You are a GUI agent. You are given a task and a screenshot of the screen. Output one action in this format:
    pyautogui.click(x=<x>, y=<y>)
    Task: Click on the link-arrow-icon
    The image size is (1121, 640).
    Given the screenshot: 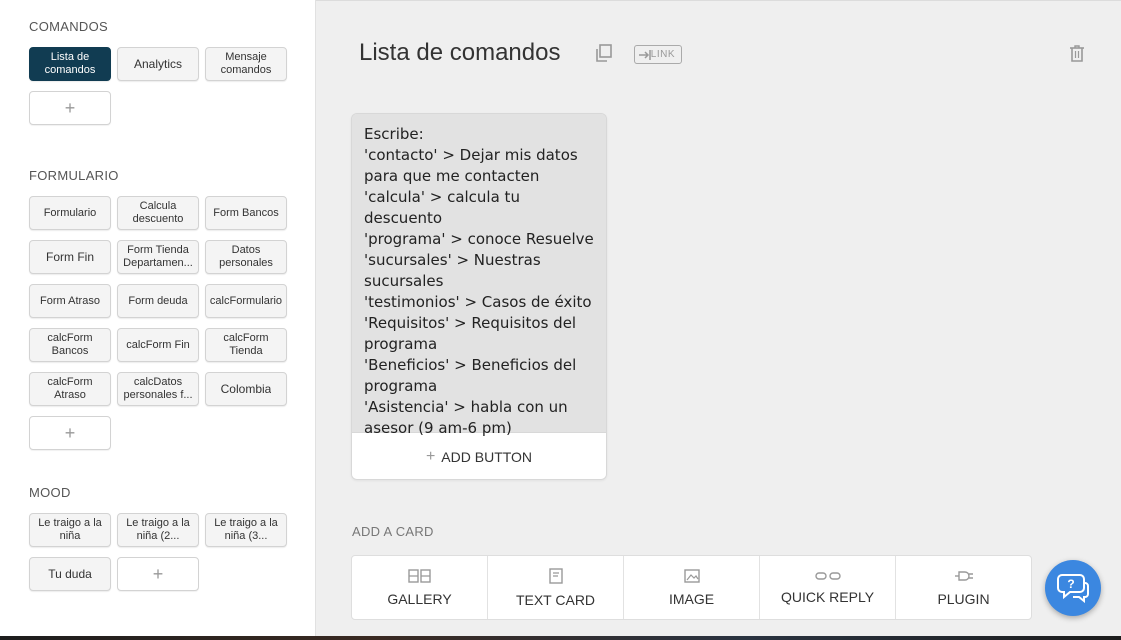 What is the action you would take?
    pyautogui.click(x=645, y=55)
    